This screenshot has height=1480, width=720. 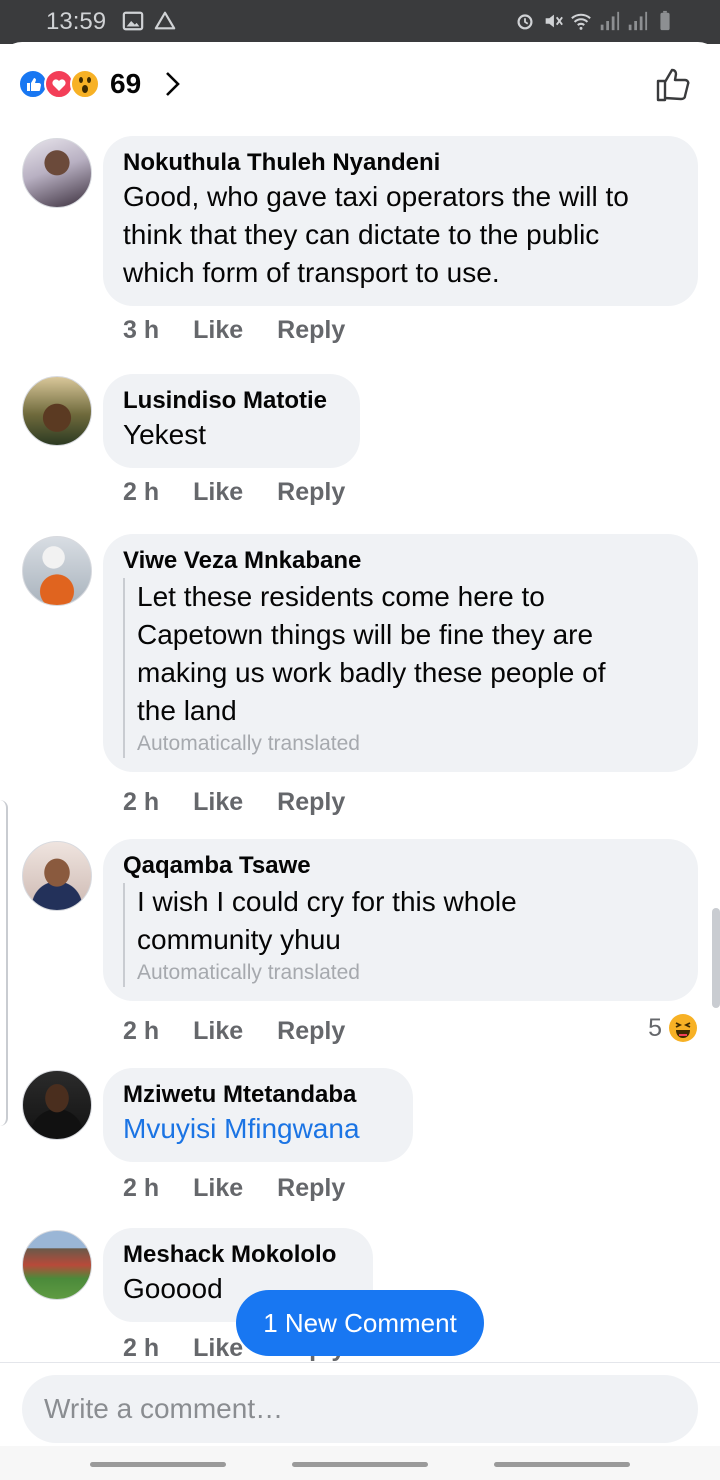 I want to click on comment-bubble: Mziwetu Mtetandaba Mvuyisi Mfingwana, so click(x=258, y=1115).